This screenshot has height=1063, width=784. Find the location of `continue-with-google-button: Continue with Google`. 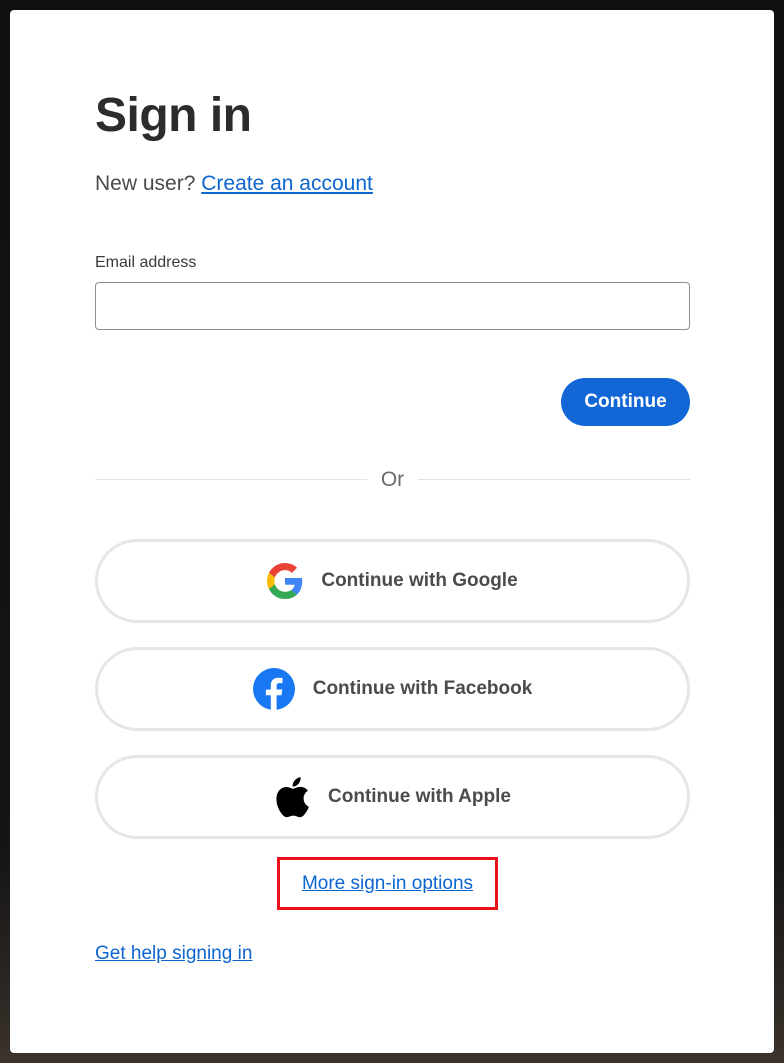

continue-with-google-button: Continue with Google is located at coordinates (392, 581).